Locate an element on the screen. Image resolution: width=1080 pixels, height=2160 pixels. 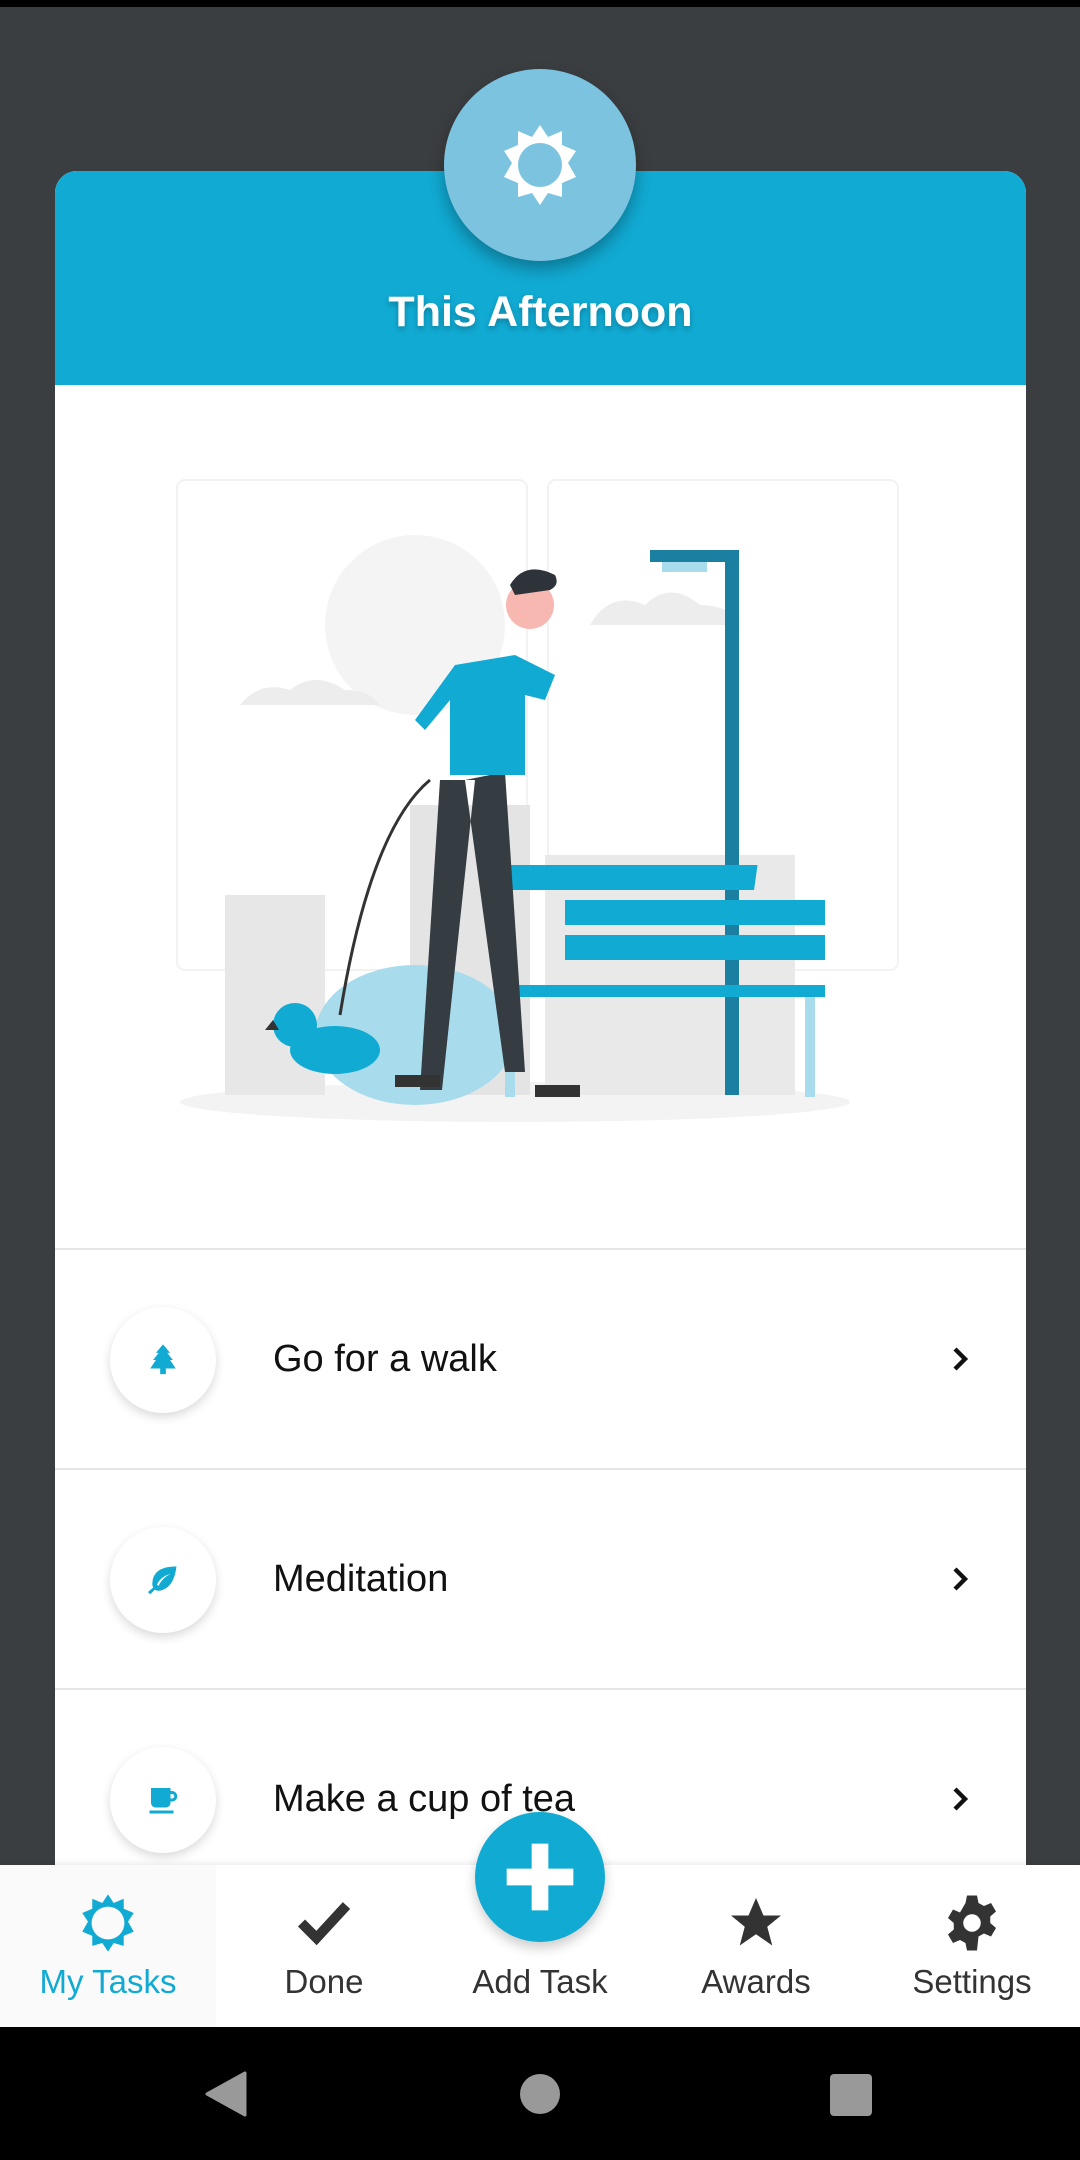
leaf-icon is located at coordinates (162, 1580).